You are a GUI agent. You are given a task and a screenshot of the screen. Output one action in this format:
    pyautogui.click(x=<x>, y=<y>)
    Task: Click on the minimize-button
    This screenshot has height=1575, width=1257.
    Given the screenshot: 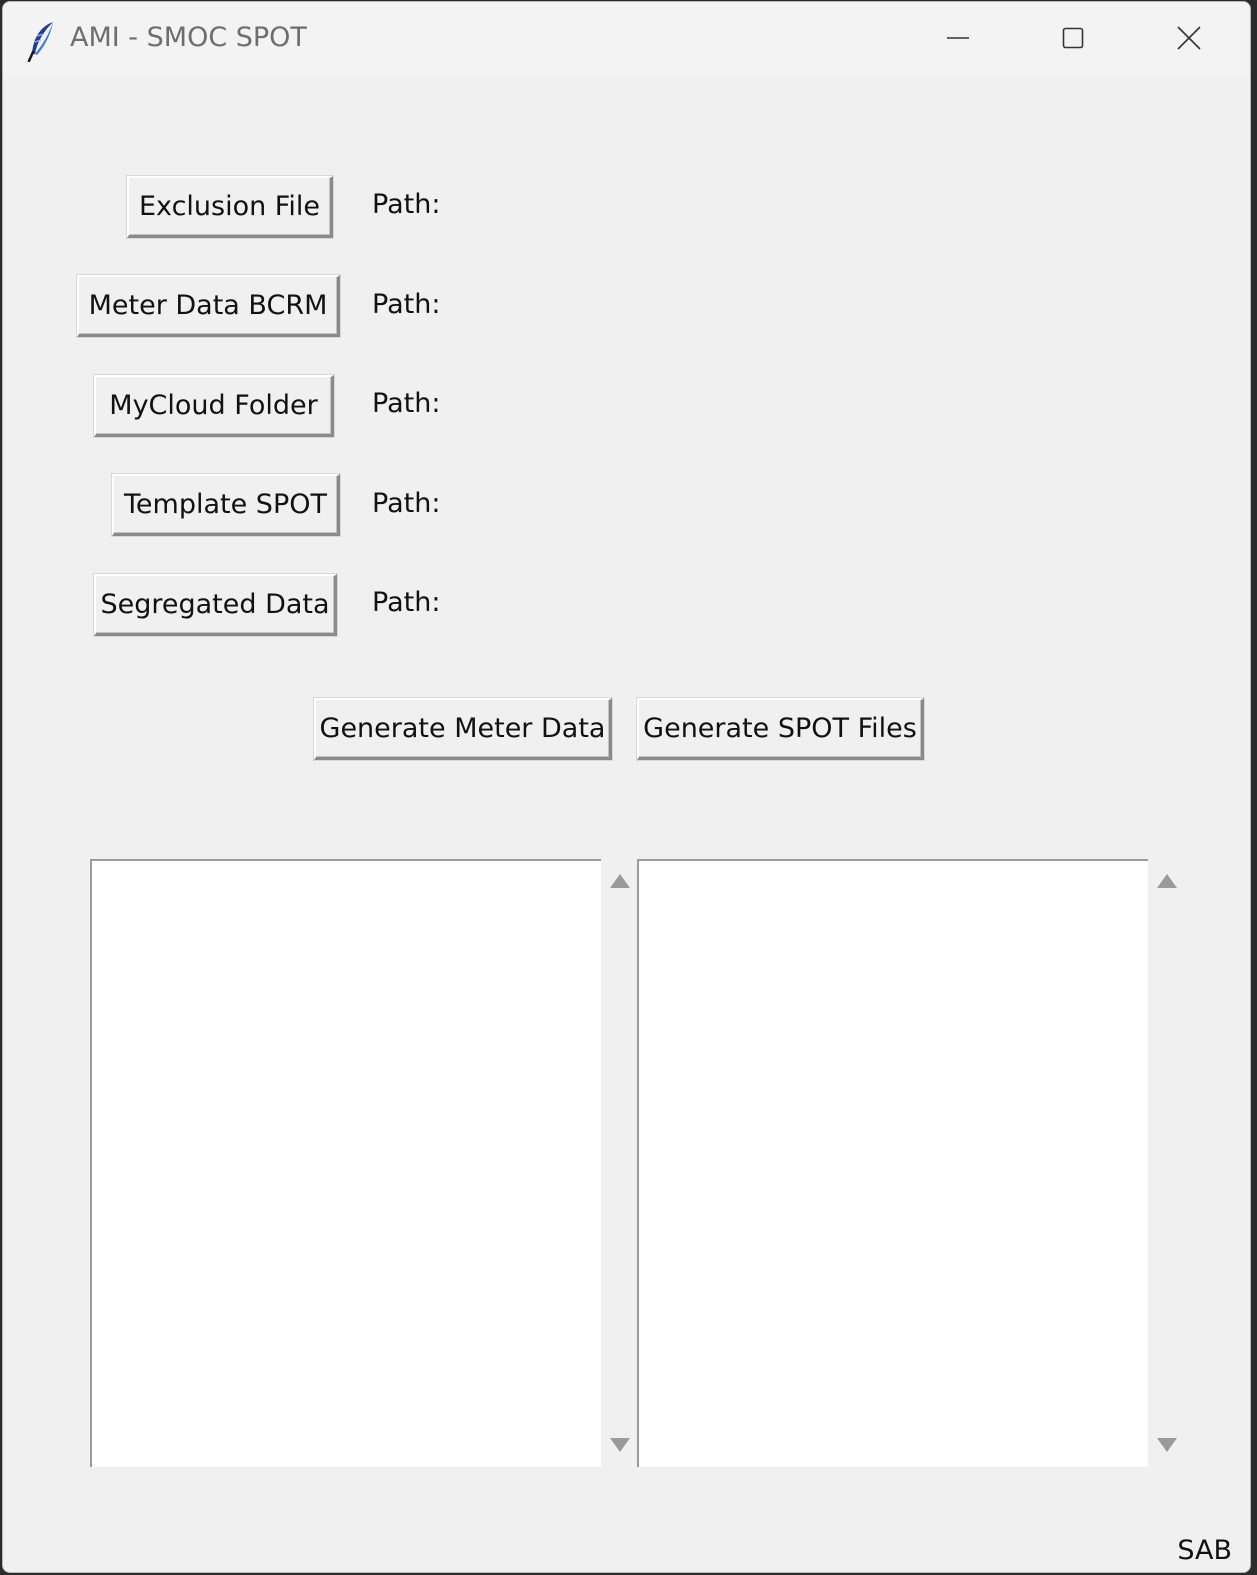 What is the action you would take?
    pyautogui.click(x=958, y=38)
    